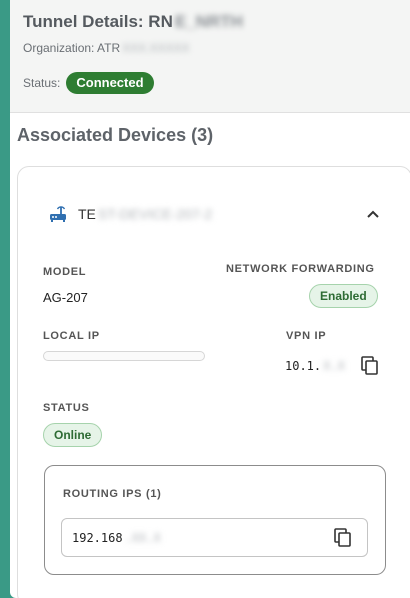 The width and height of the screenshot is (410, 598). Describe the element at coordinates (98, 21) in the screenshot. I see `tunnel-title-text: Tunnel Details: RN` at that location.